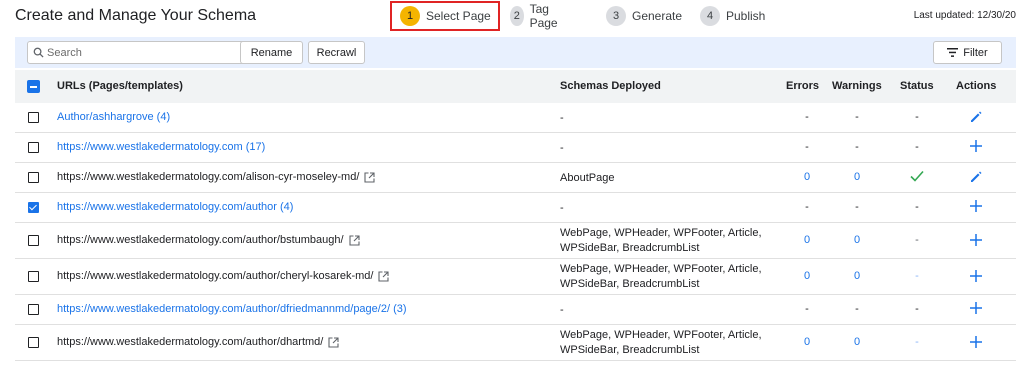 The width and height of the screenshot is (1024, 367). What do you see at coordinates (458, 16) in the screenshot?
I see `step-label: Select Page` at bounding box center [458, 16].